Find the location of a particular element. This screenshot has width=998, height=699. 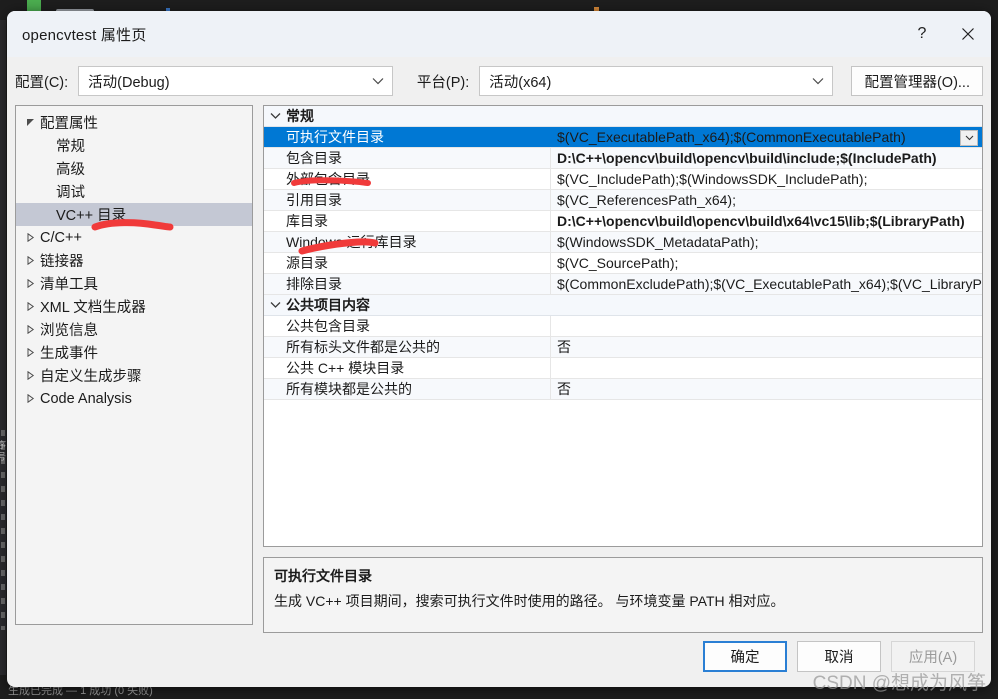

grid-row-name: 外部包含目录 is located at coordinates (328, 179).